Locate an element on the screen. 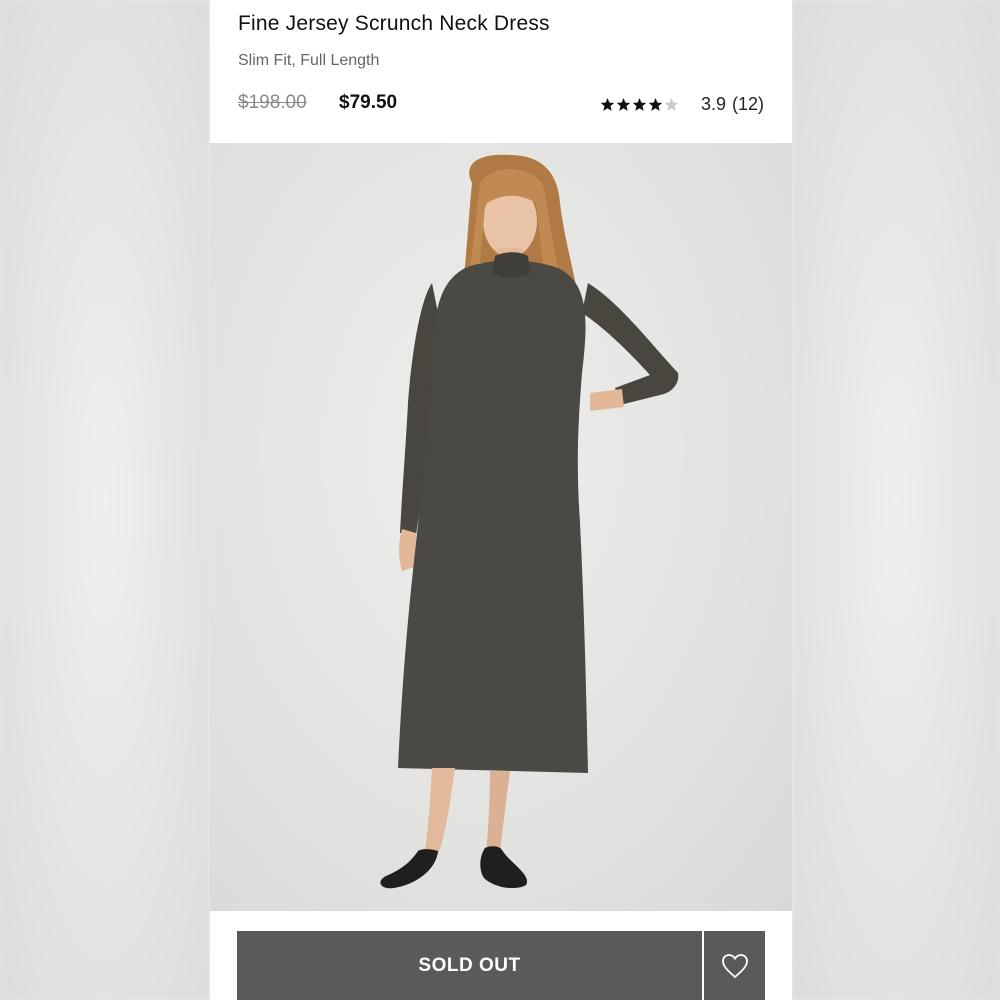  price-row: $198.00 $79.50 3.9 (12) is located at coordinates (501, 104).